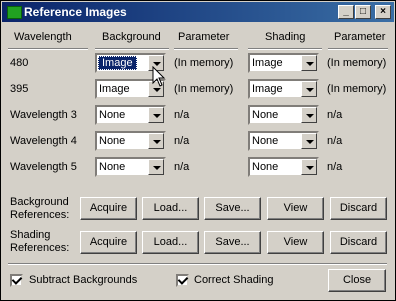 Image resolution: width=396 pixels, height=301 pixels. What do you see at coordinates (357, 280) in the screenshot?
I see `close-button: Close` at bounding box center [357, 280].